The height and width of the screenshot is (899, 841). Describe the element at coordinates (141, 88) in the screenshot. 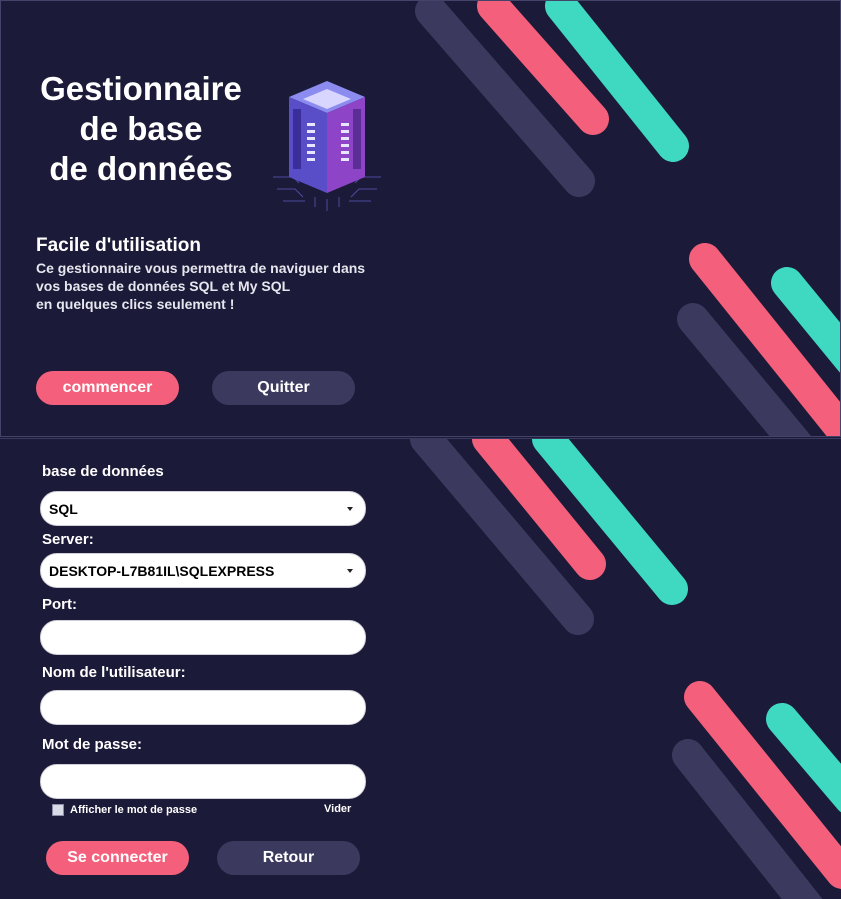

I see `title-line: Gestionnaire` at that location.